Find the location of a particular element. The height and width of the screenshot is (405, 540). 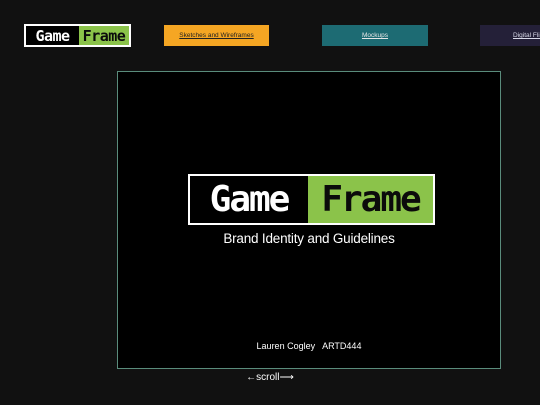

slide-credit: Lauren Cogley ARTD444 is located at coordinates (309, 346).